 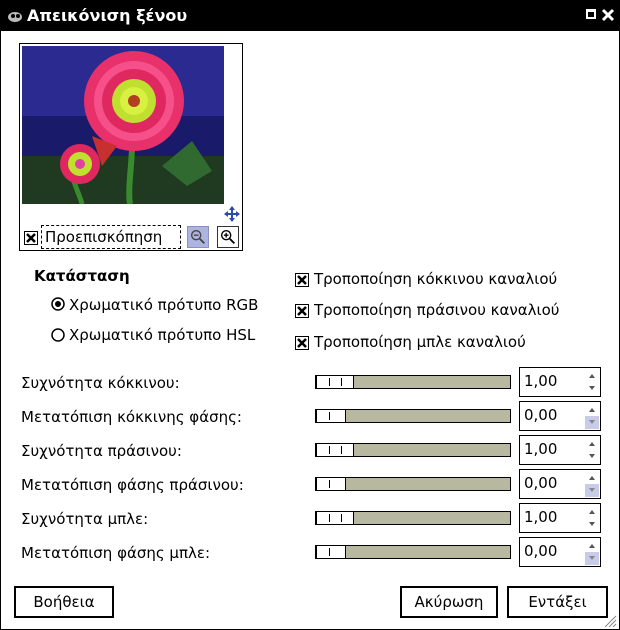 I want to click on mode-section-label: Κατάσταση, so click(x=82, y=276).